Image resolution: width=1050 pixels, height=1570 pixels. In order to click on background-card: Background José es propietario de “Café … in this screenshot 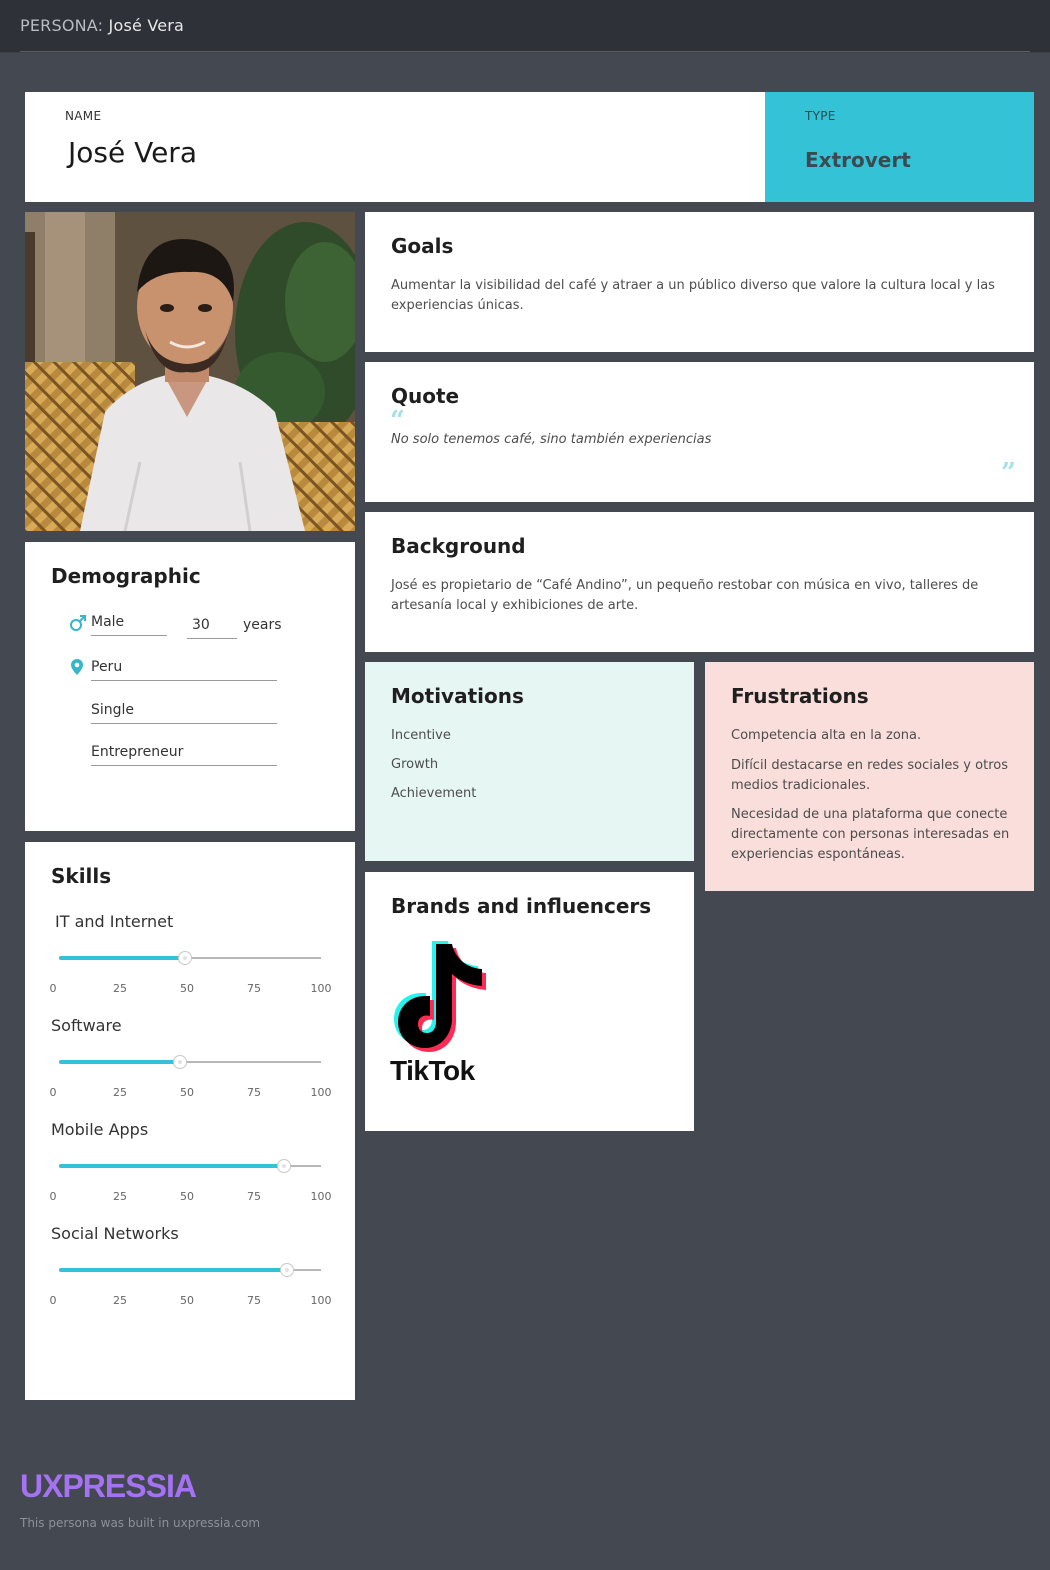, I will do `click(699, 582)`.